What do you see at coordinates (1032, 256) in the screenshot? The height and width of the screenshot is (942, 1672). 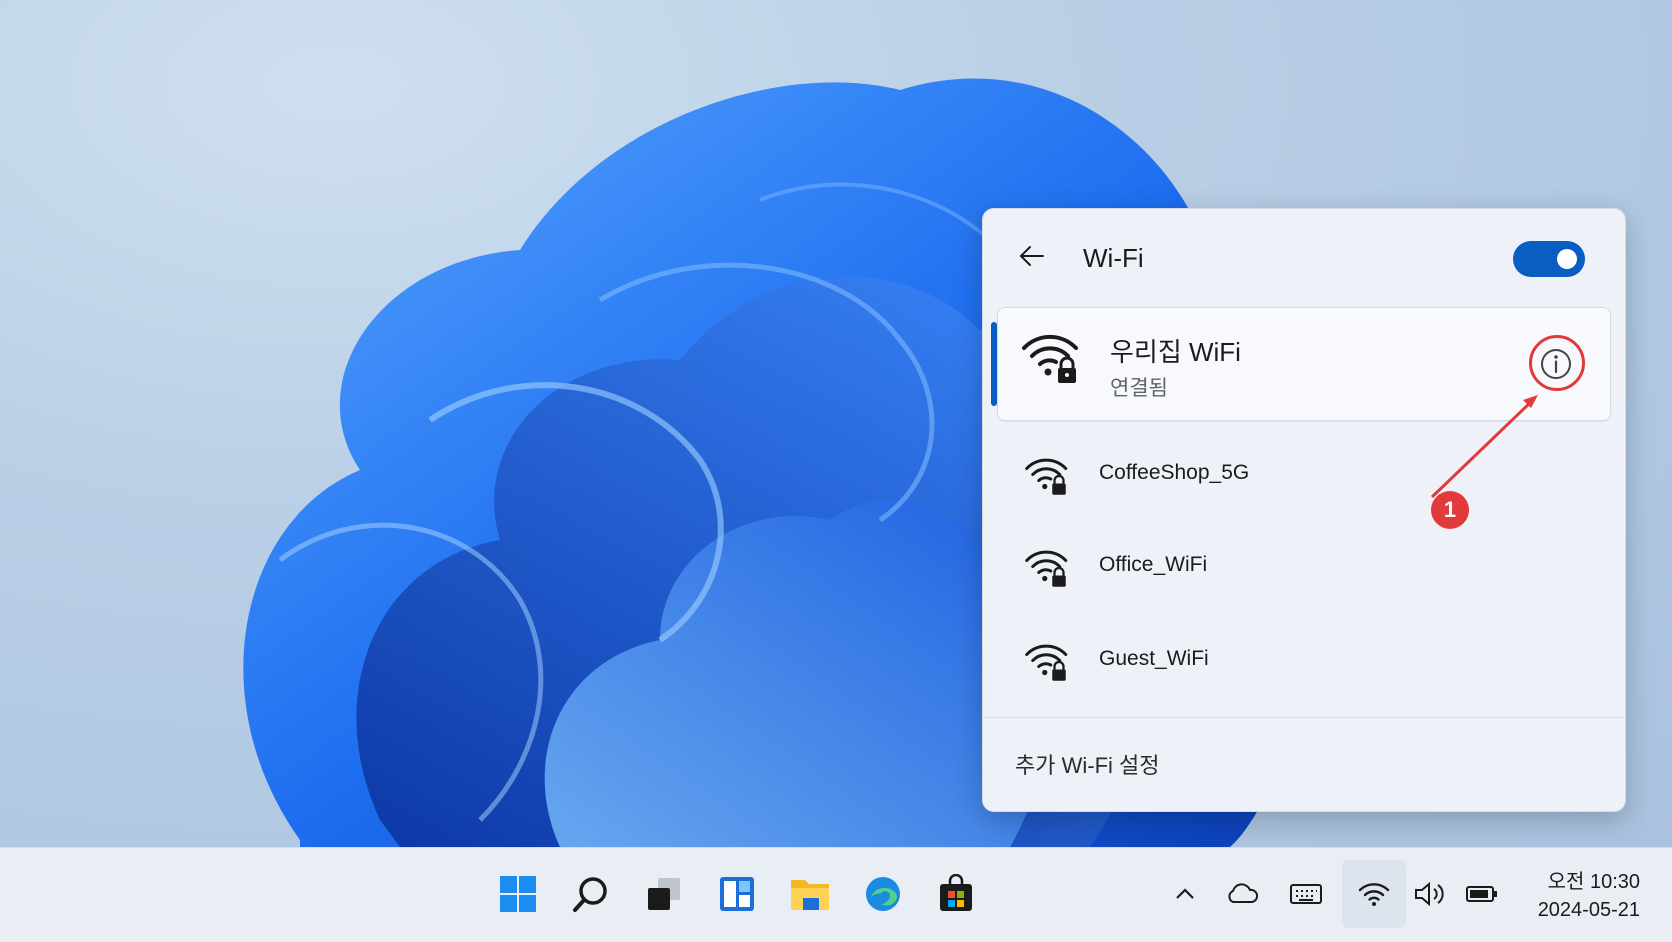 I see `back-arrow-icon` at bounding box center [1032, 256].